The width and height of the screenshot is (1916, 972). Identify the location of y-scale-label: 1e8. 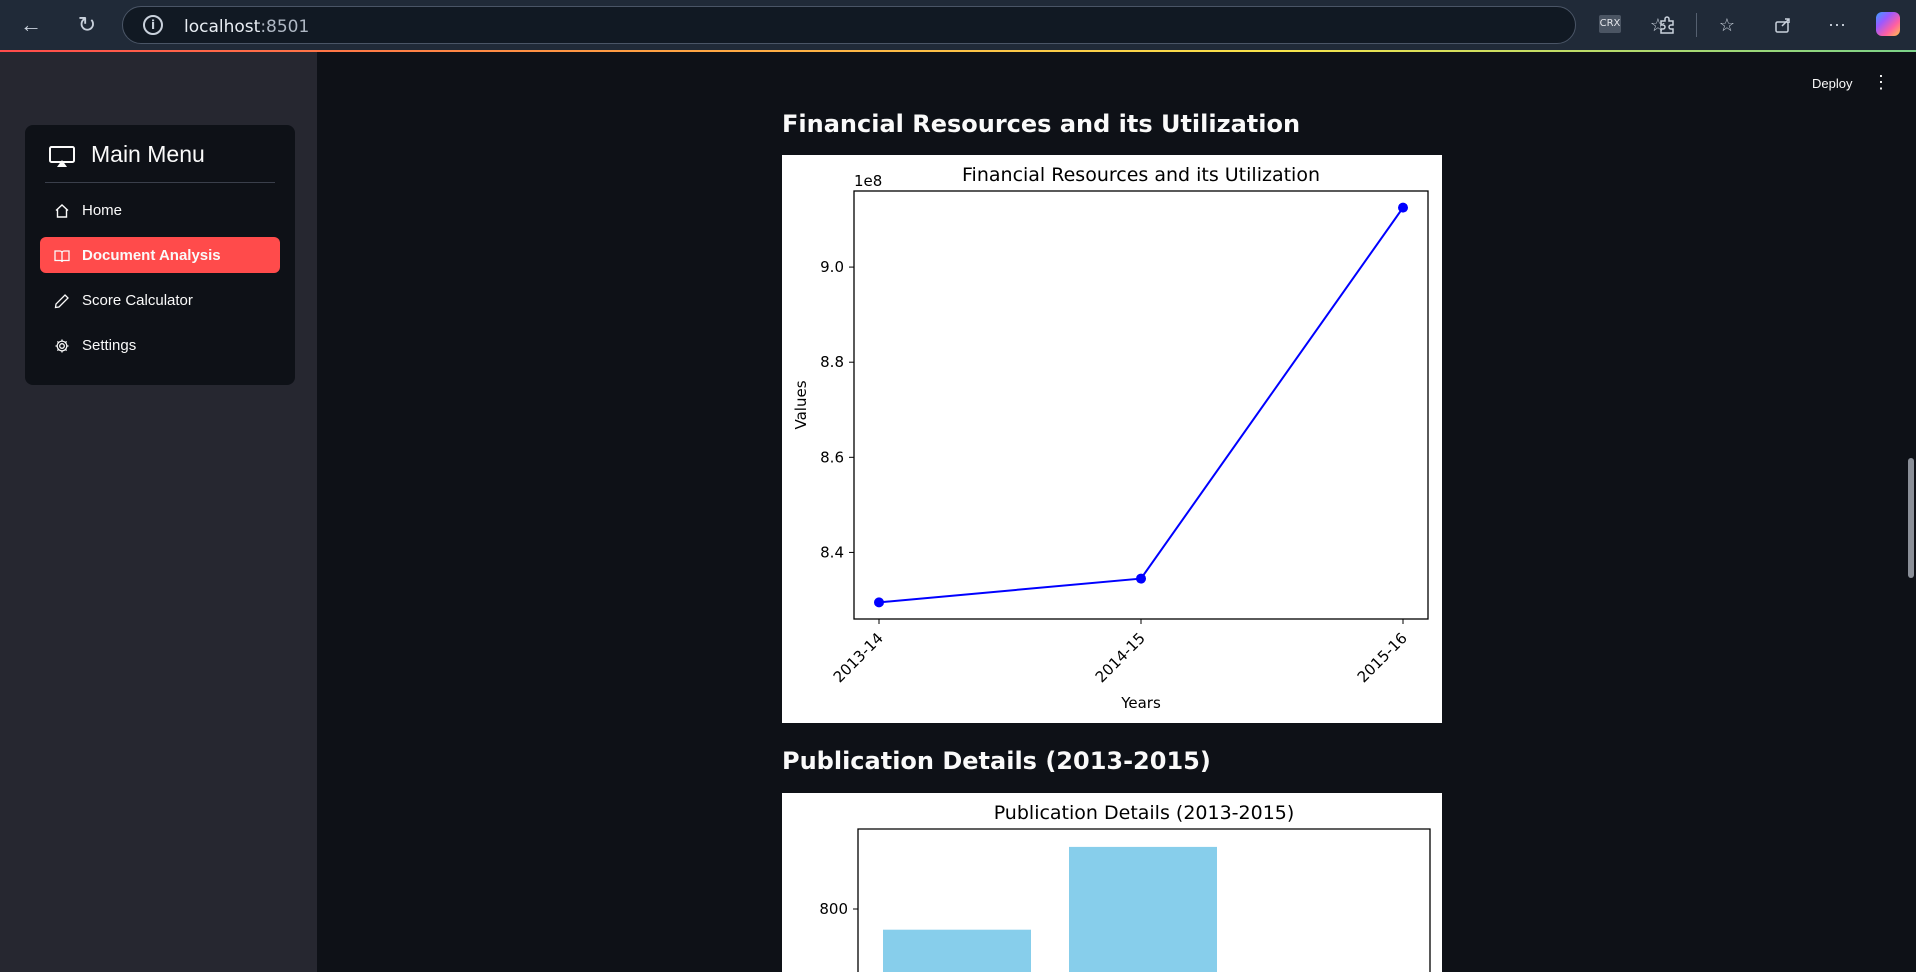
(868, 181).